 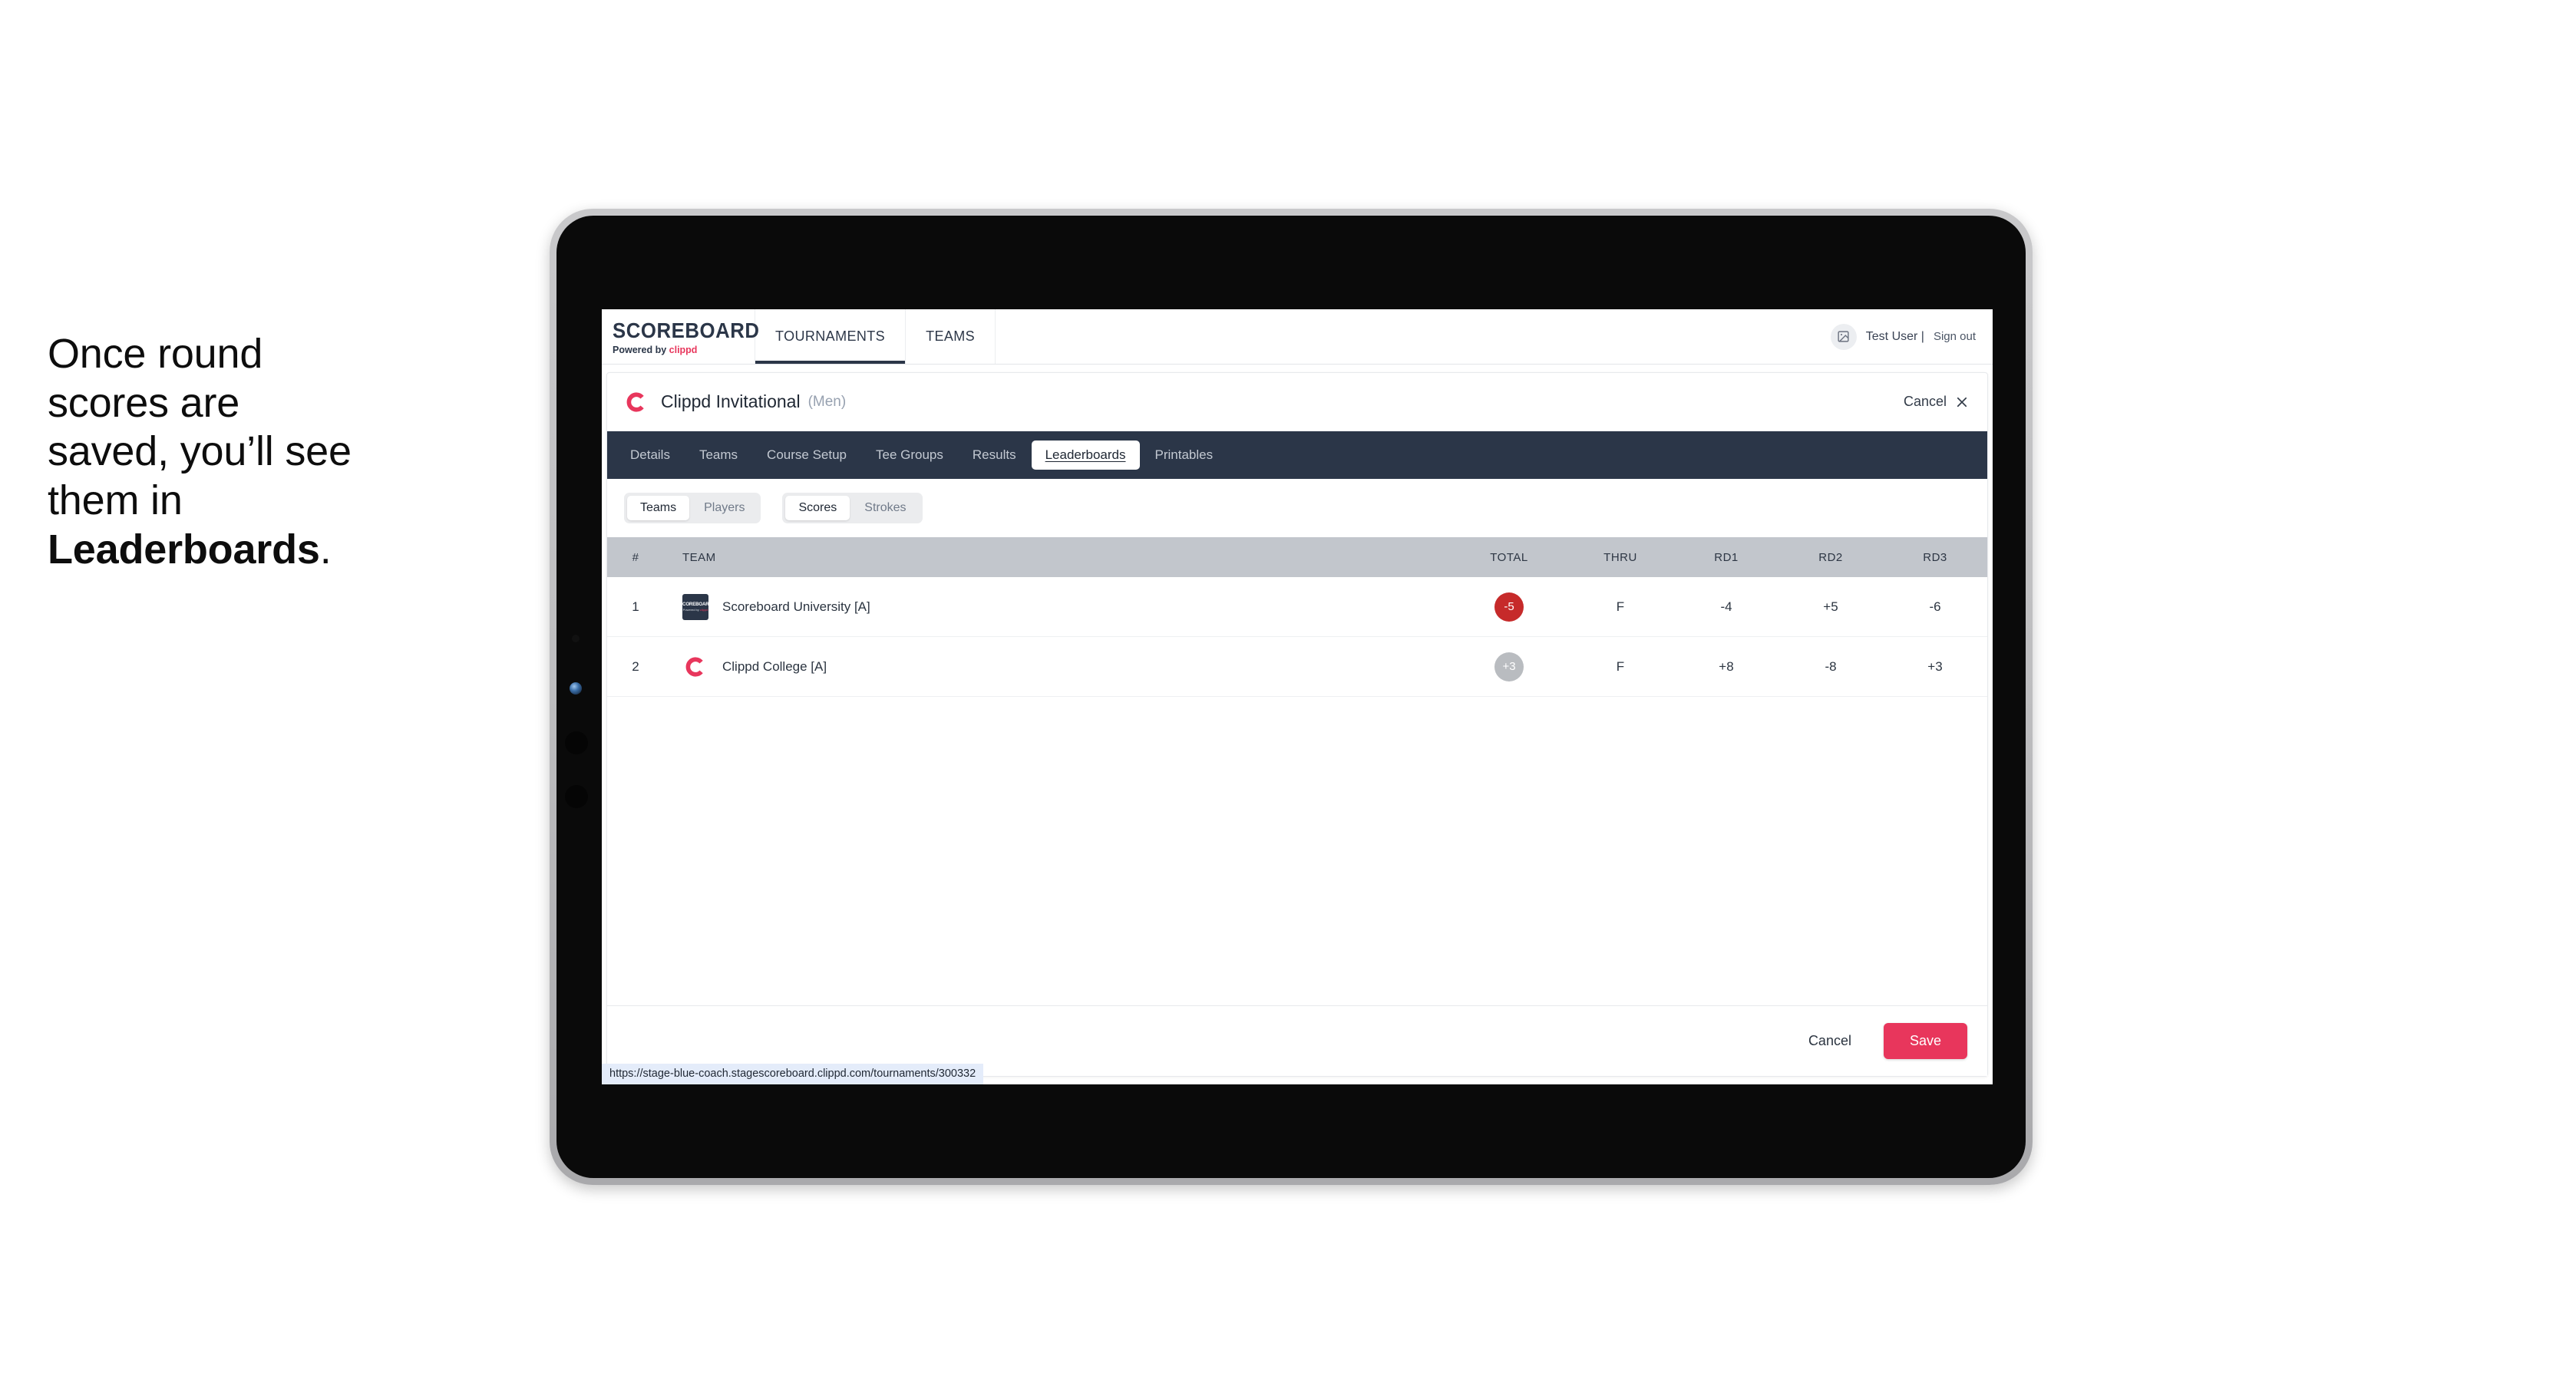 I want to click on brand-subtitle: Powered by clippd, so click(x=684, y=350).